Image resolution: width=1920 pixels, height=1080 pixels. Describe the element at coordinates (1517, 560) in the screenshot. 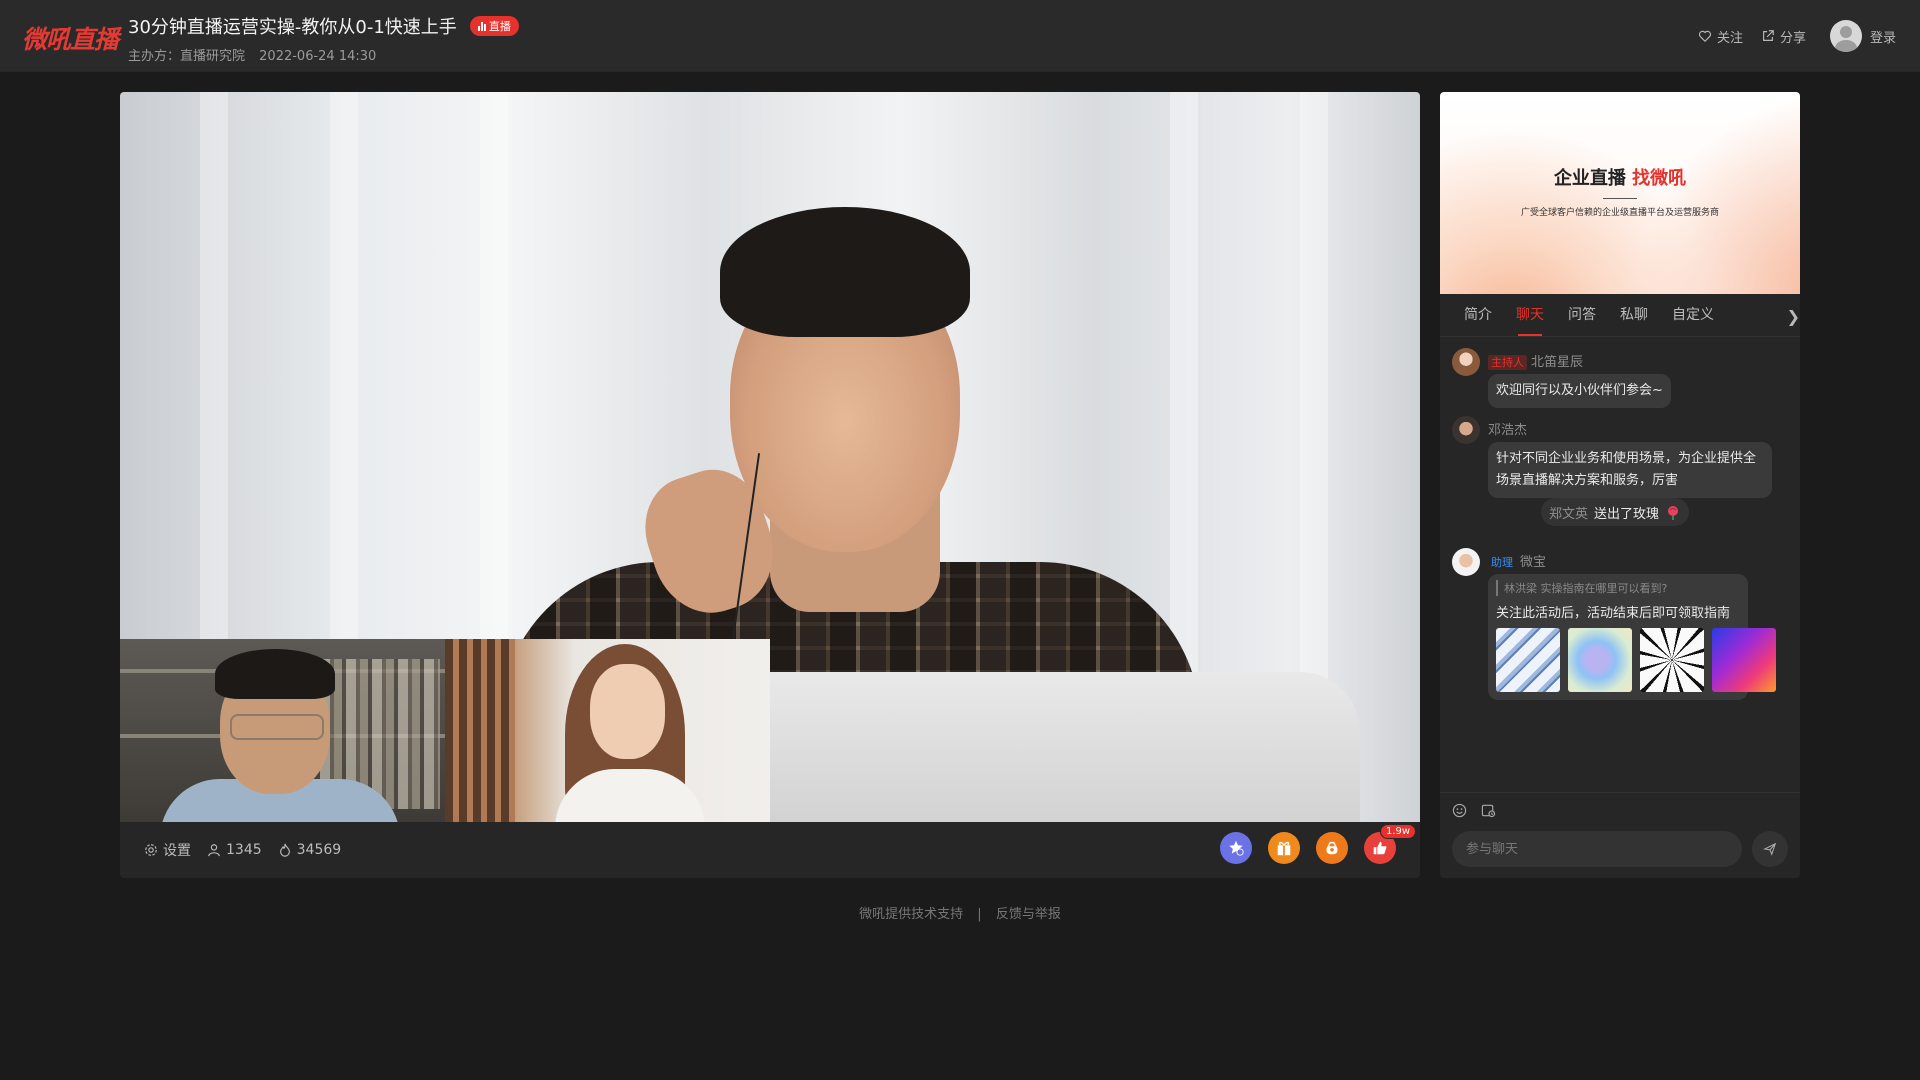

I see `chat-sender: 助理 微宝` at that location.